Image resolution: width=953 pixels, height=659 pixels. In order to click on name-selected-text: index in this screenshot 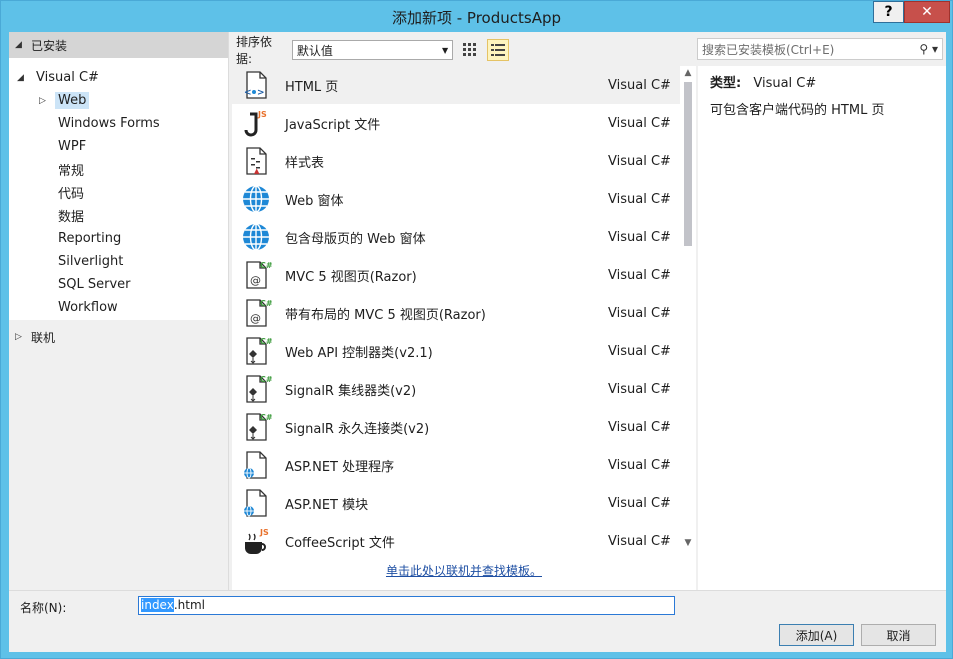, I will do `click(157, 605)`.